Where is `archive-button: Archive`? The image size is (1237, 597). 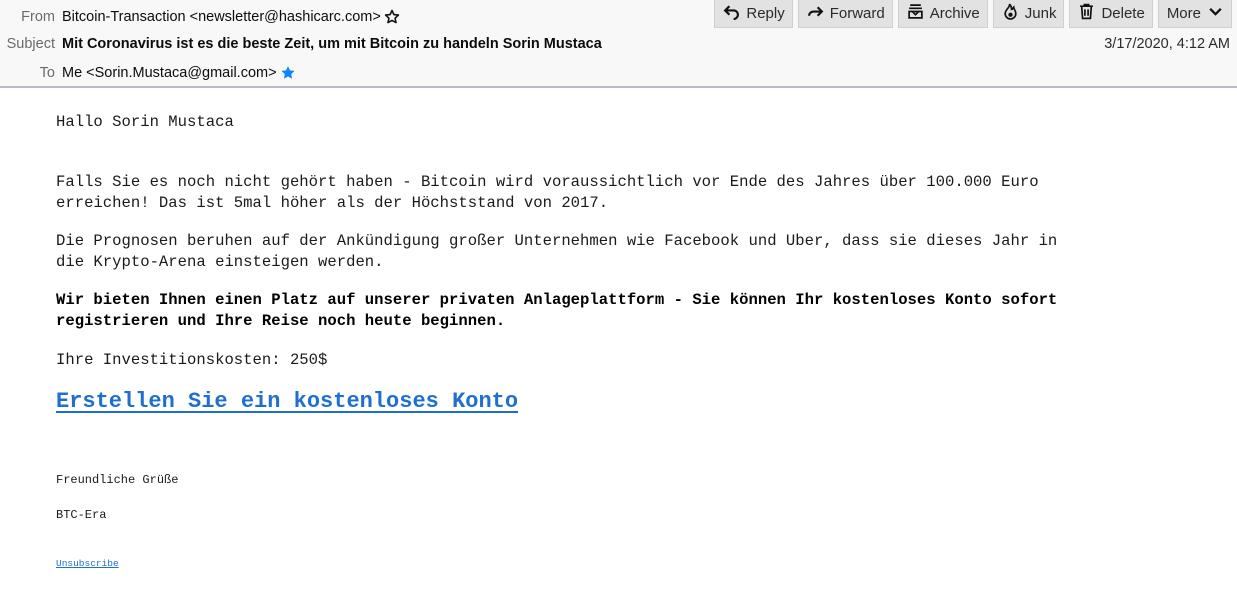
archive-button: Archive is located at coordinates (942, 14).